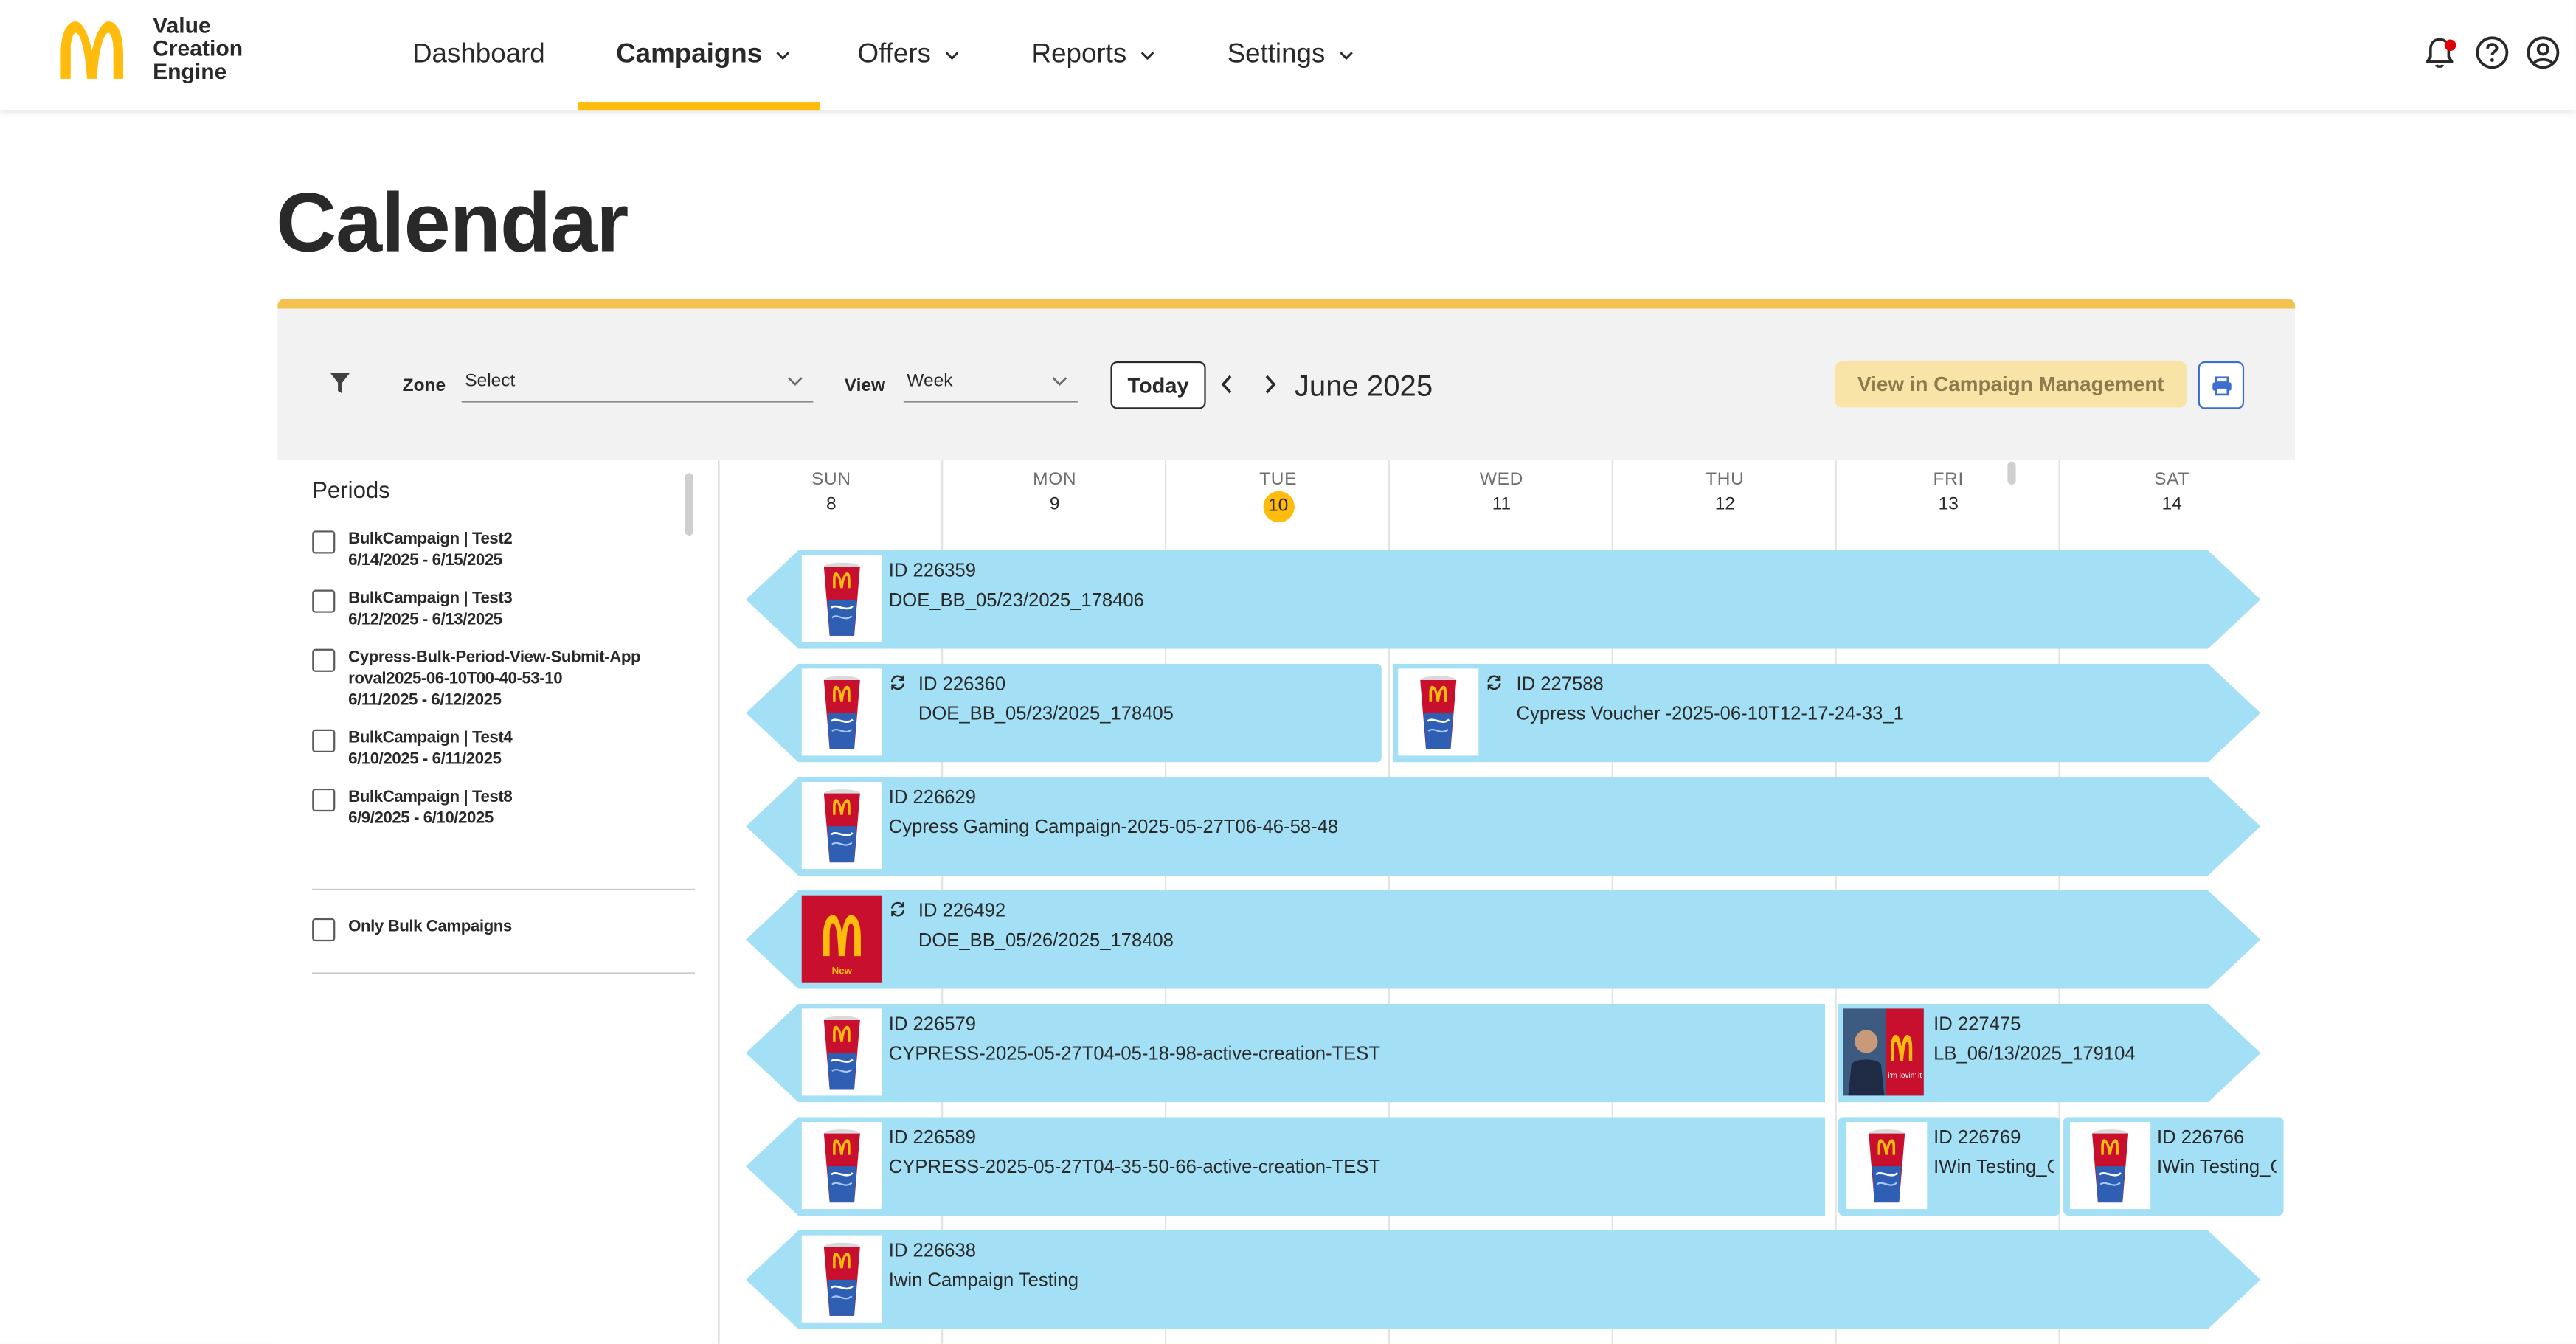 This screenshot has height=1344, width=2576. What do you see at coordinates (930, 381) in the screenshot?
I see `view-select-value: Week` at bounding box center [930, 381].